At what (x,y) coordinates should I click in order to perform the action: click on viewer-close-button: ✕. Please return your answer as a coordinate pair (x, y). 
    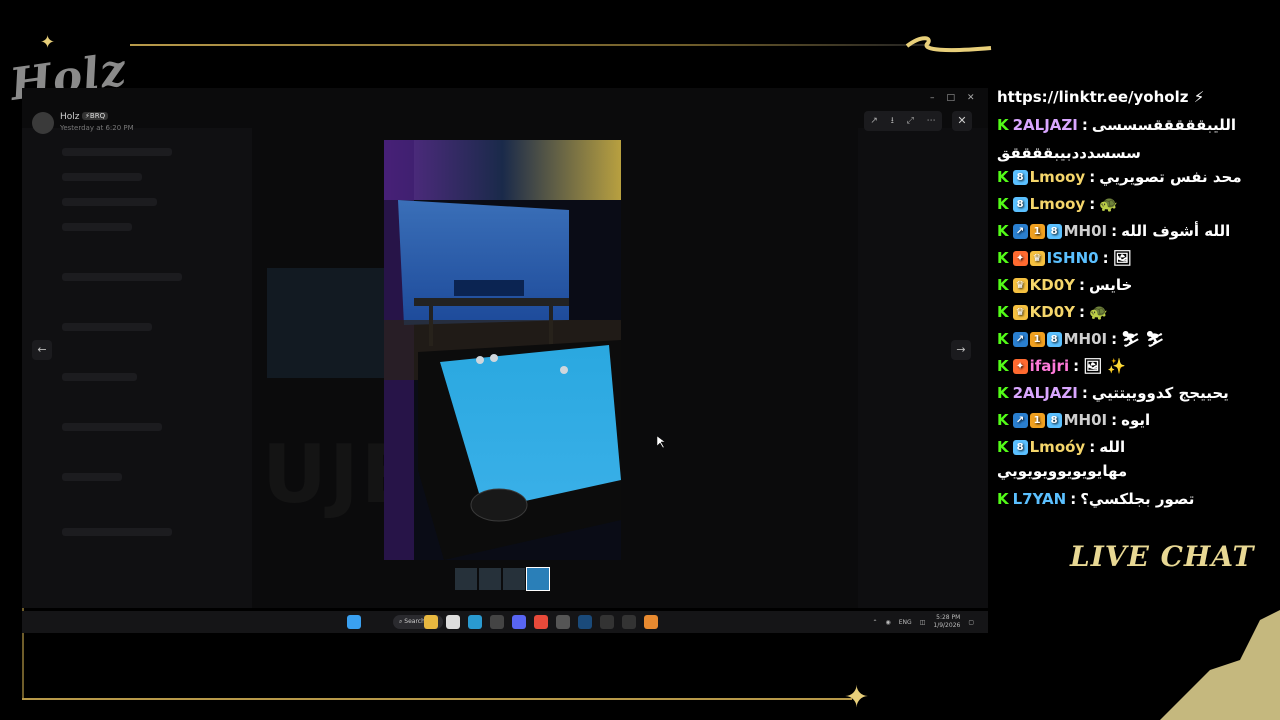
    Looking at the image, I should click on (962, 121).